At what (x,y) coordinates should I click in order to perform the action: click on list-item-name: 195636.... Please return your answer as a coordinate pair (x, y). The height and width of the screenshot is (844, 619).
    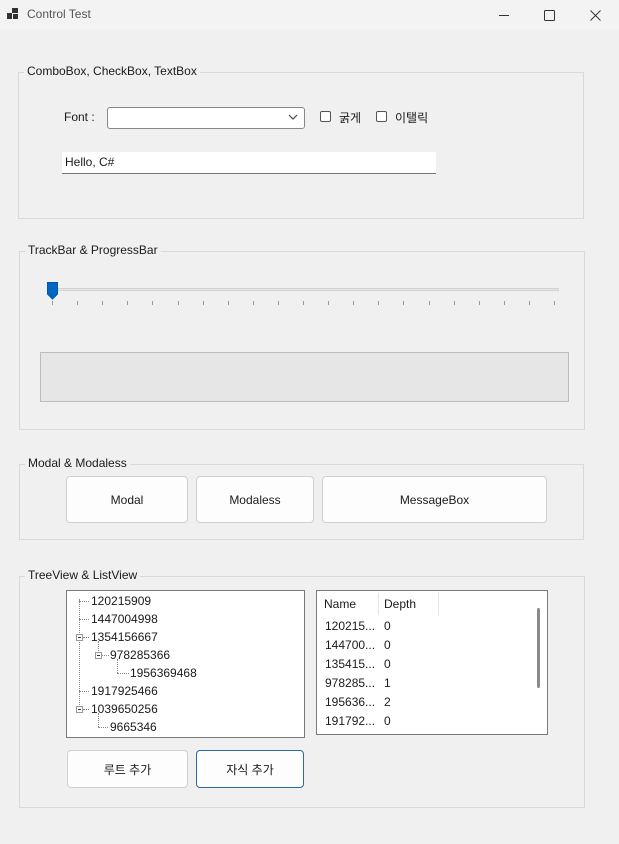
    Looking at the image, I should click on (350, 702).